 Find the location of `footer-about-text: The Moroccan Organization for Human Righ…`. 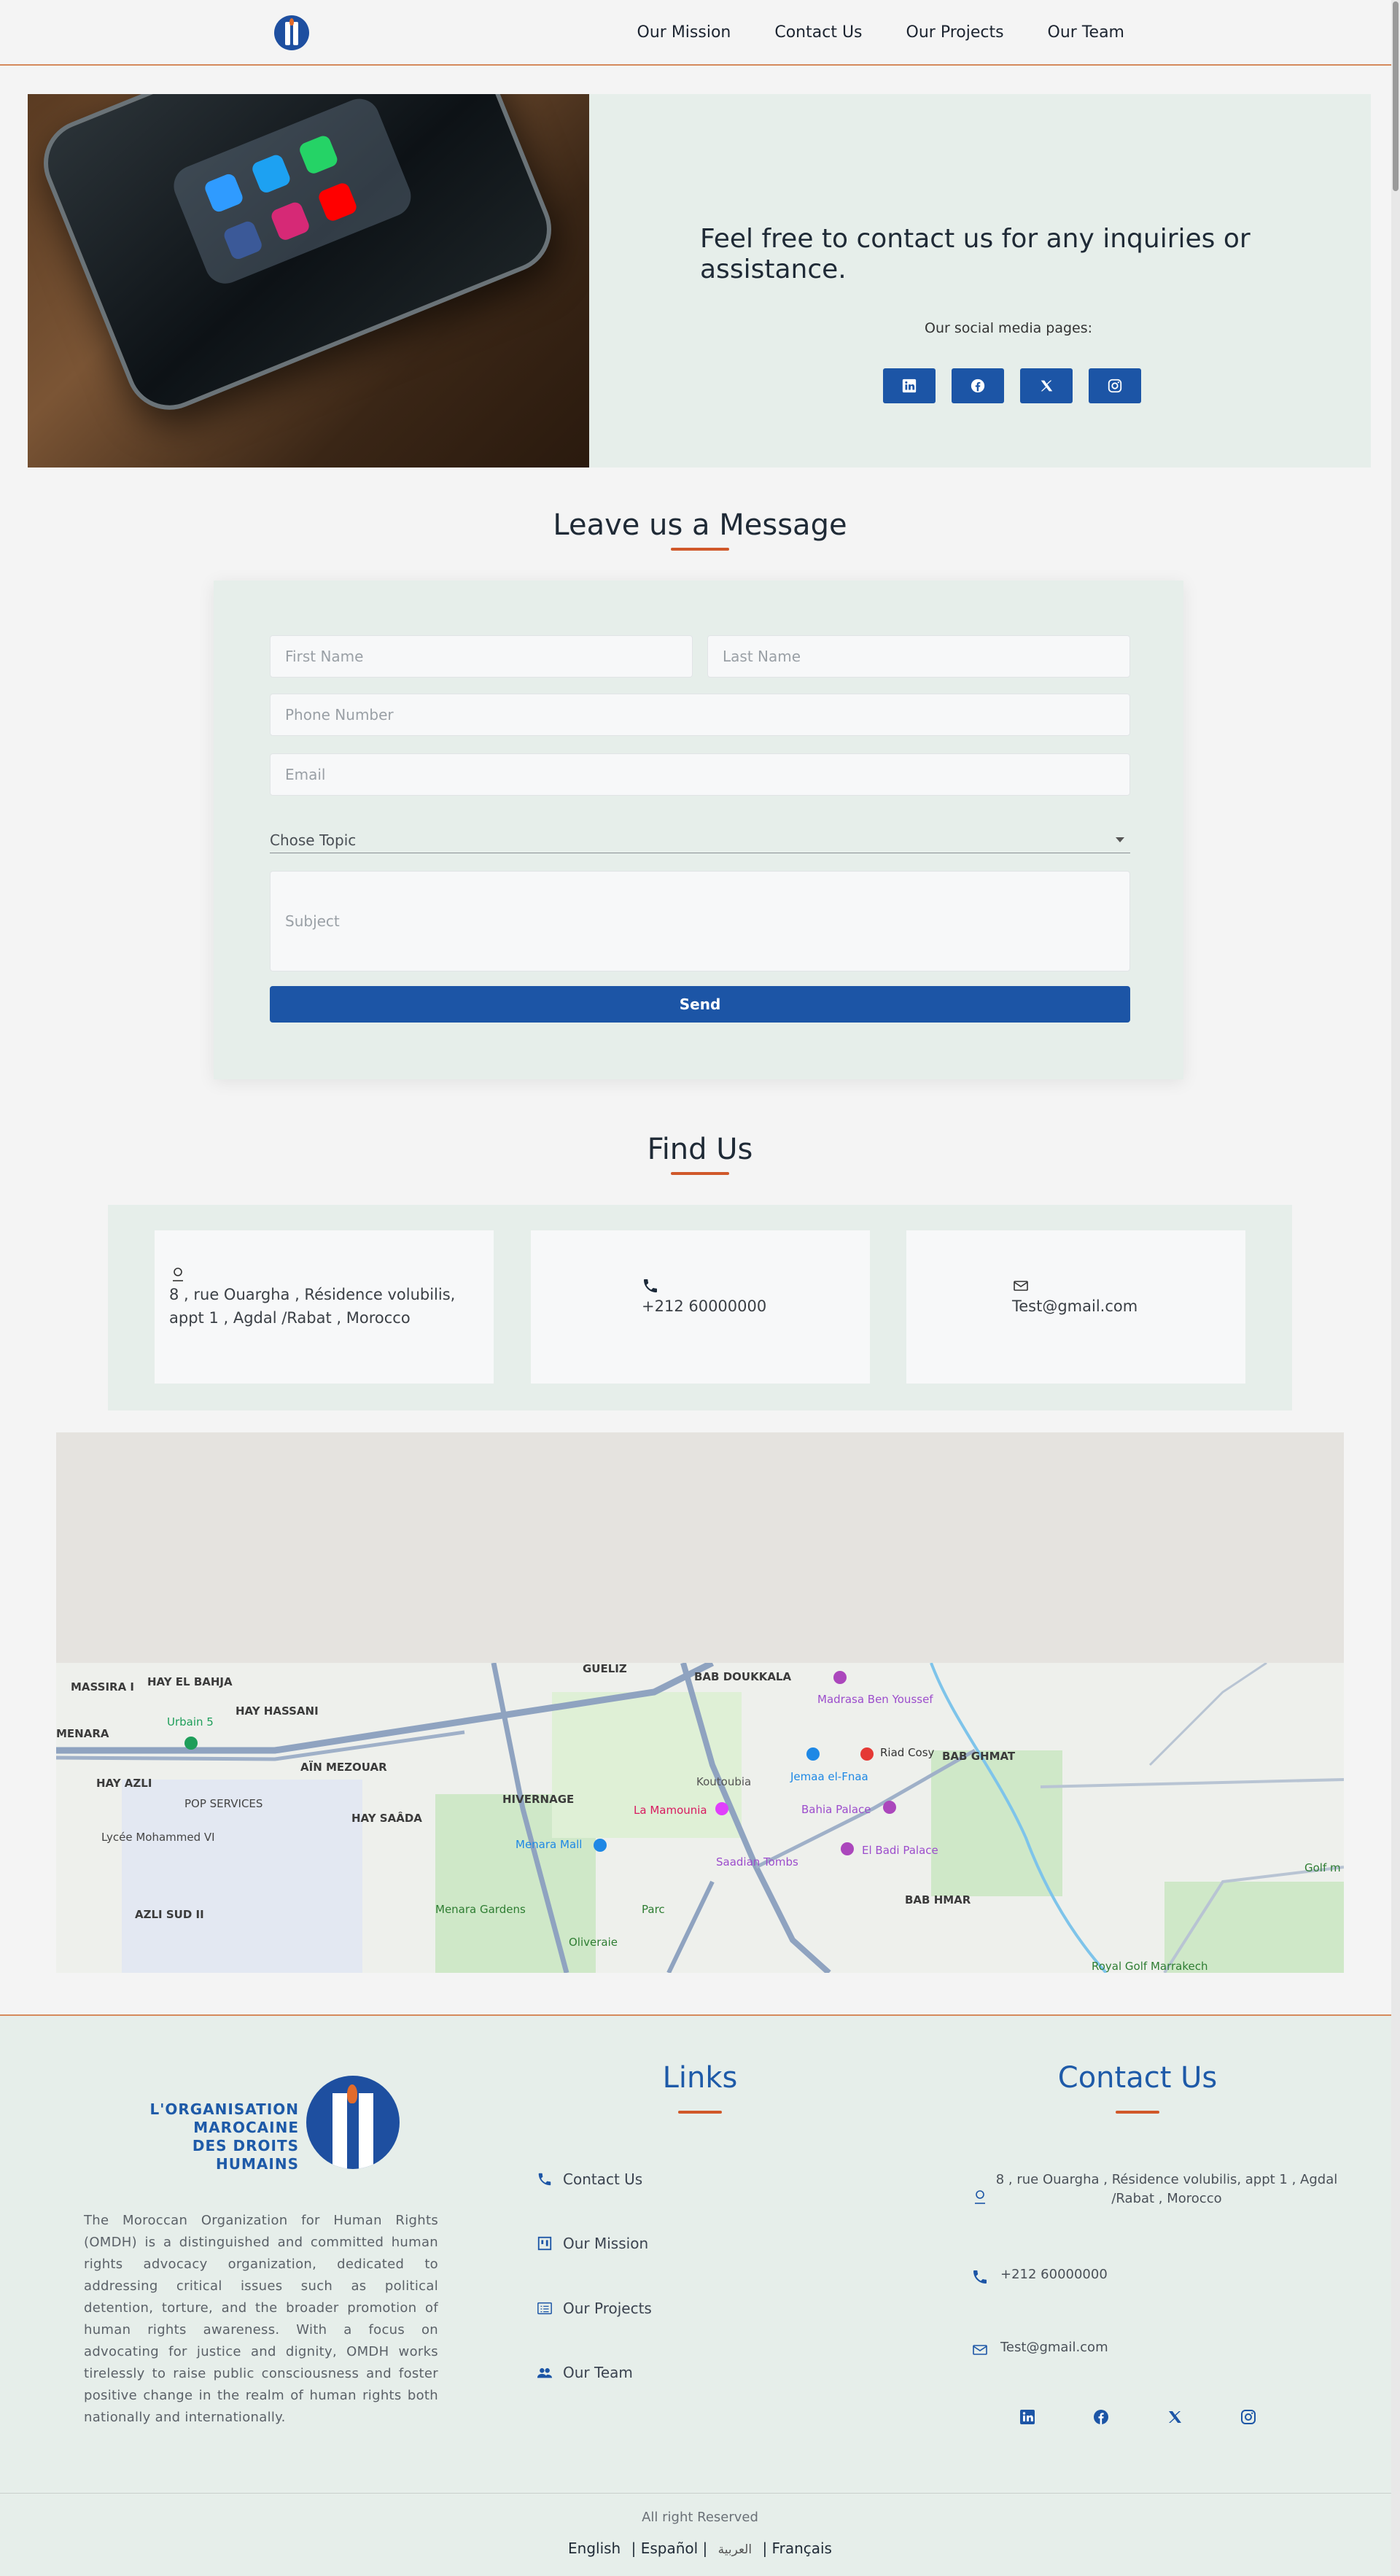

footer-about-text: The Moroccan Organization for Human Righ… is located at coordinates (261, 2319).